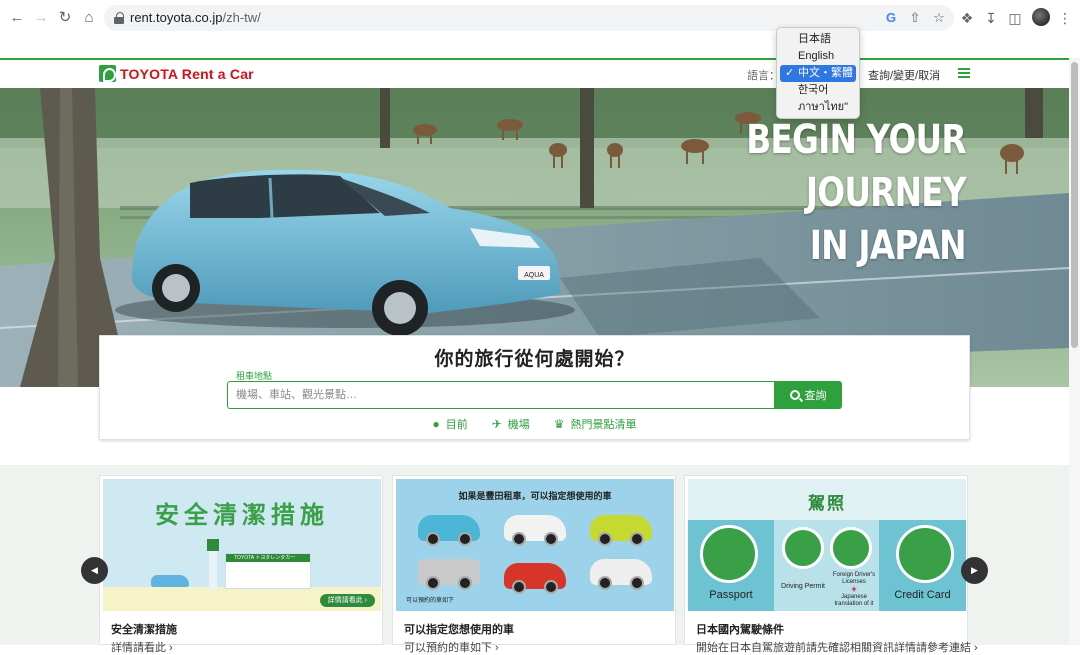  What do you see at coordinates (501, 395) in the screenshot?
I see `location-search-input` at bounding box center [501, 395].